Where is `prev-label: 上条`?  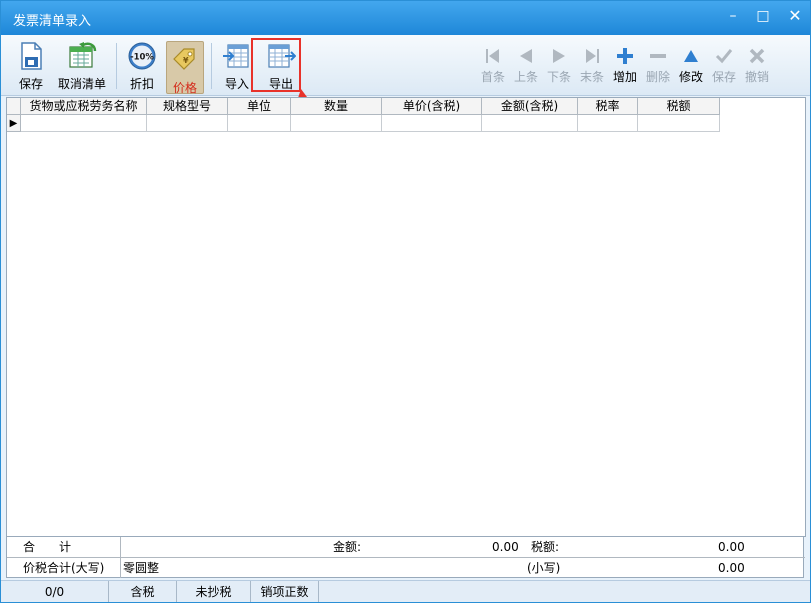
prev-label: 上条 is located at coordinates (525, 77).